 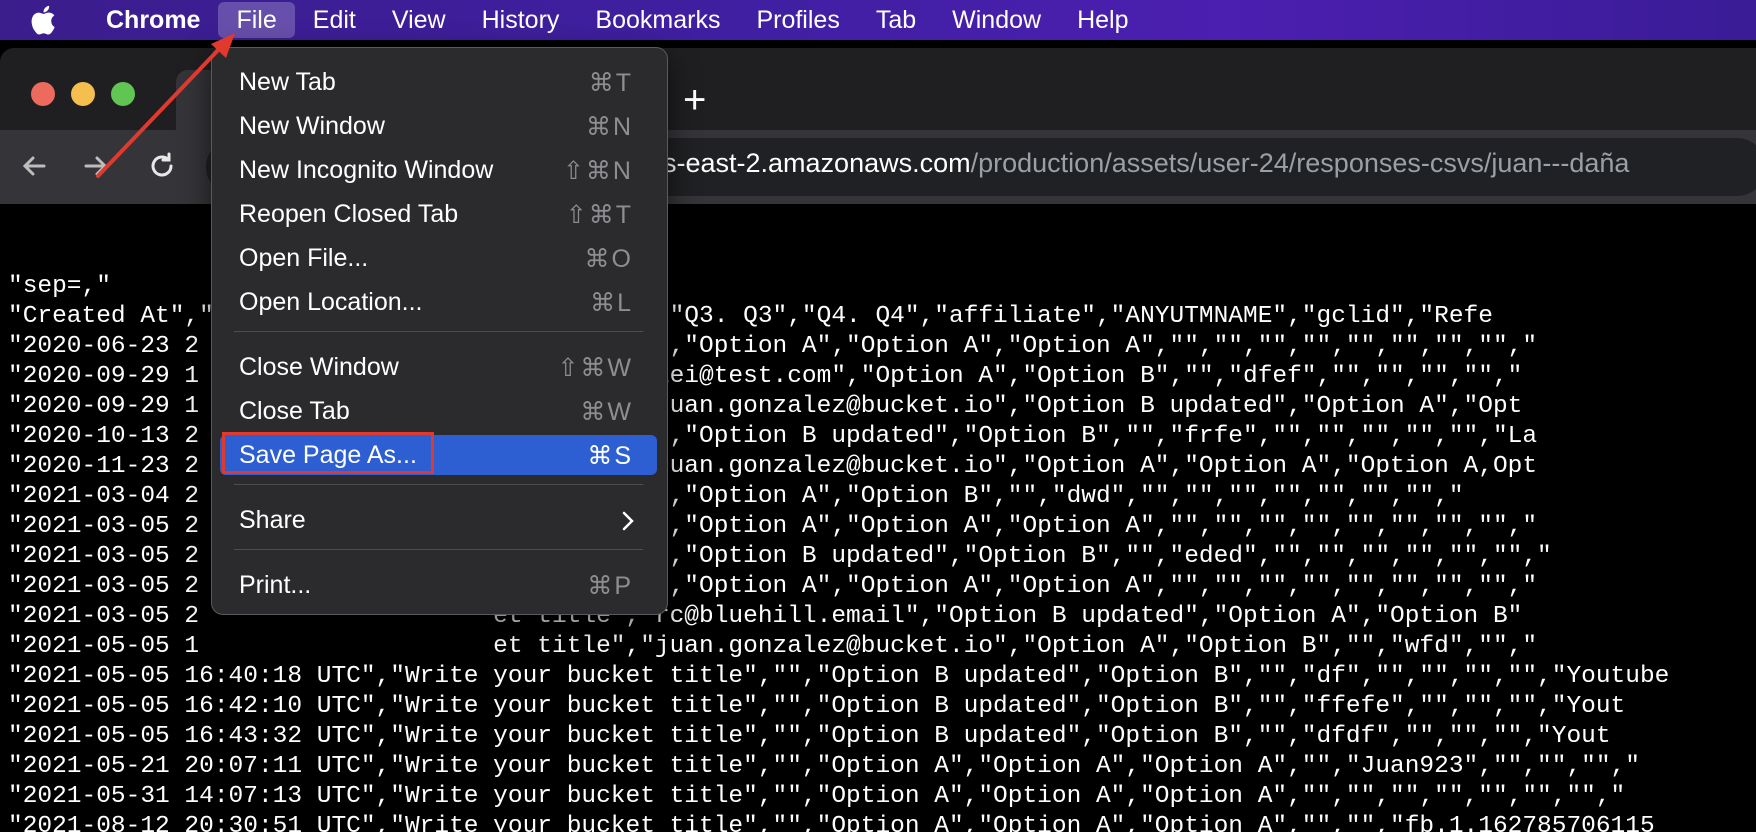 I want to click on menu-app-chrome: Chrome, so click(x=152, y=20).